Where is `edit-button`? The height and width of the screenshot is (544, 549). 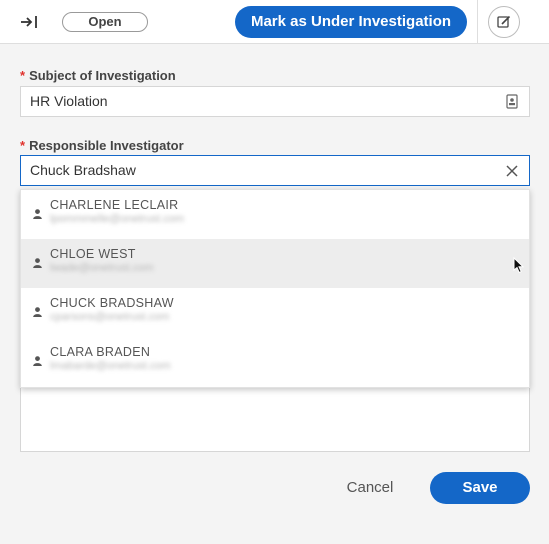
edit-button is located at coordinates (504, 22).